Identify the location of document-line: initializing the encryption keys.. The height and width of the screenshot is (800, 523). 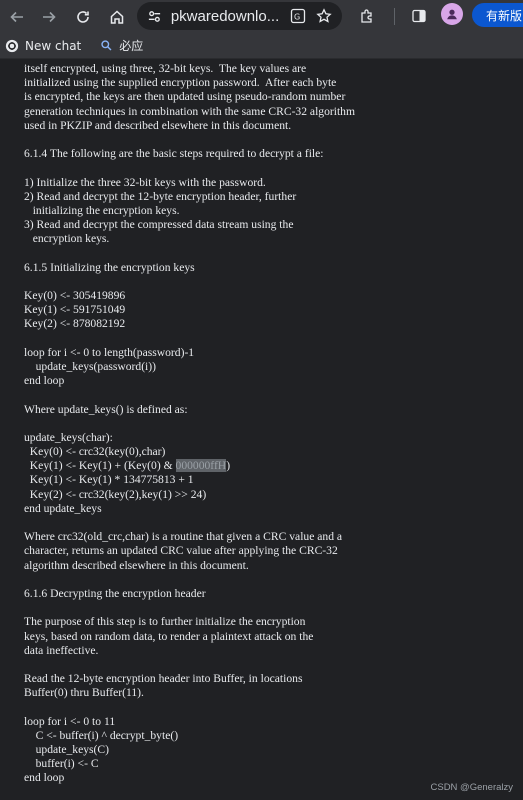
(102, 210).